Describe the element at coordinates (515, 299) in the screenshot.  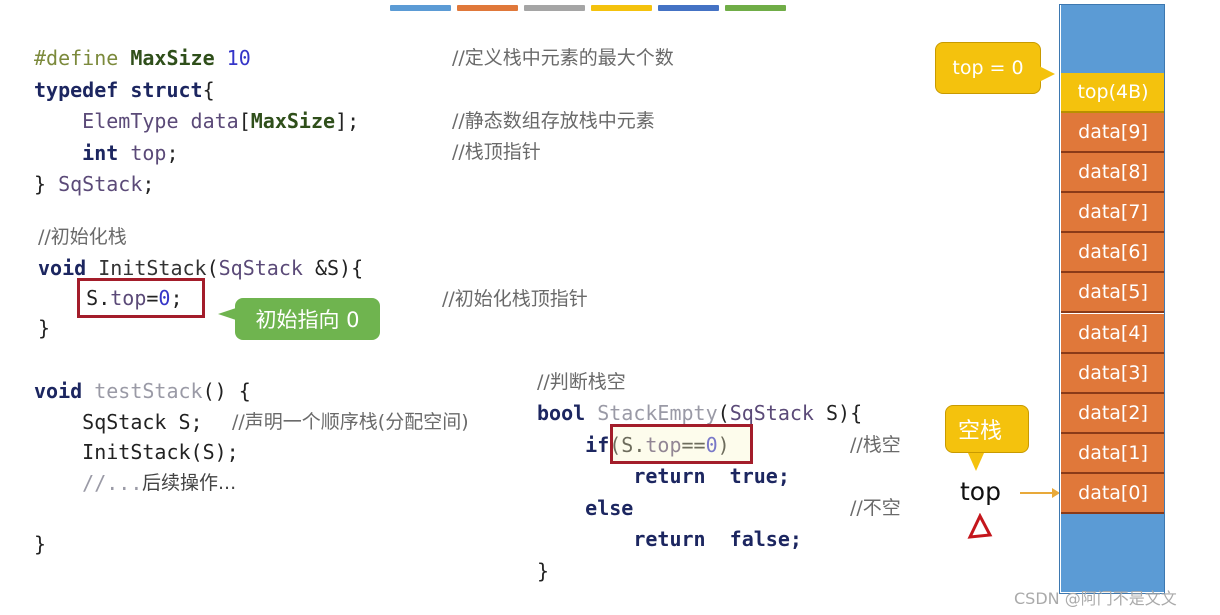
I see `comment-init-top: //初始化栈顶指针` at that location.